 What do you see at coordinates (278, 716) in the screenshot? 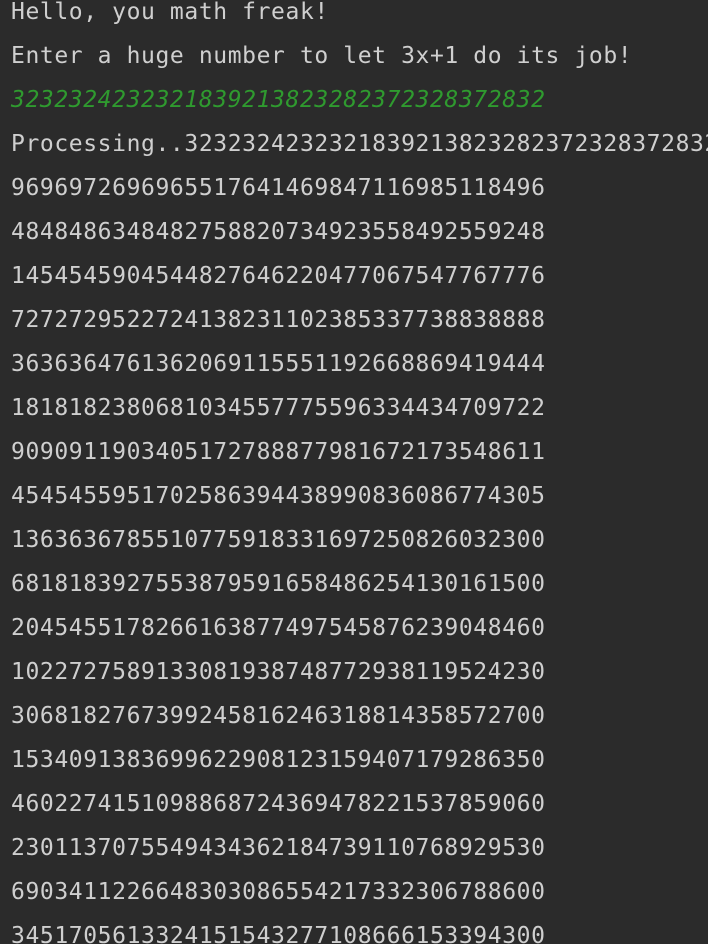
I see `sequence-line: 3068182767399245816246318814358572700` at bounding box center [278, 716].